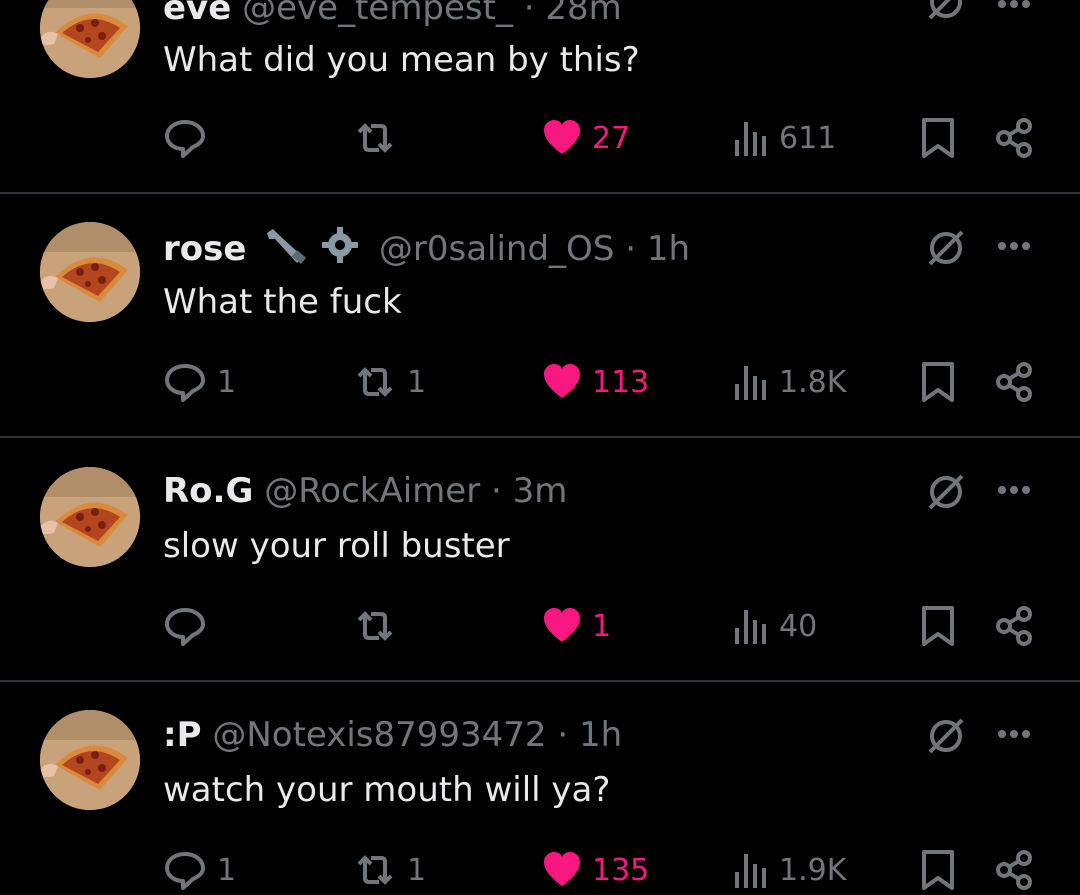 This screenshot has width=1080, height=895. I want to click on wrench-icon, so click(287, 246).